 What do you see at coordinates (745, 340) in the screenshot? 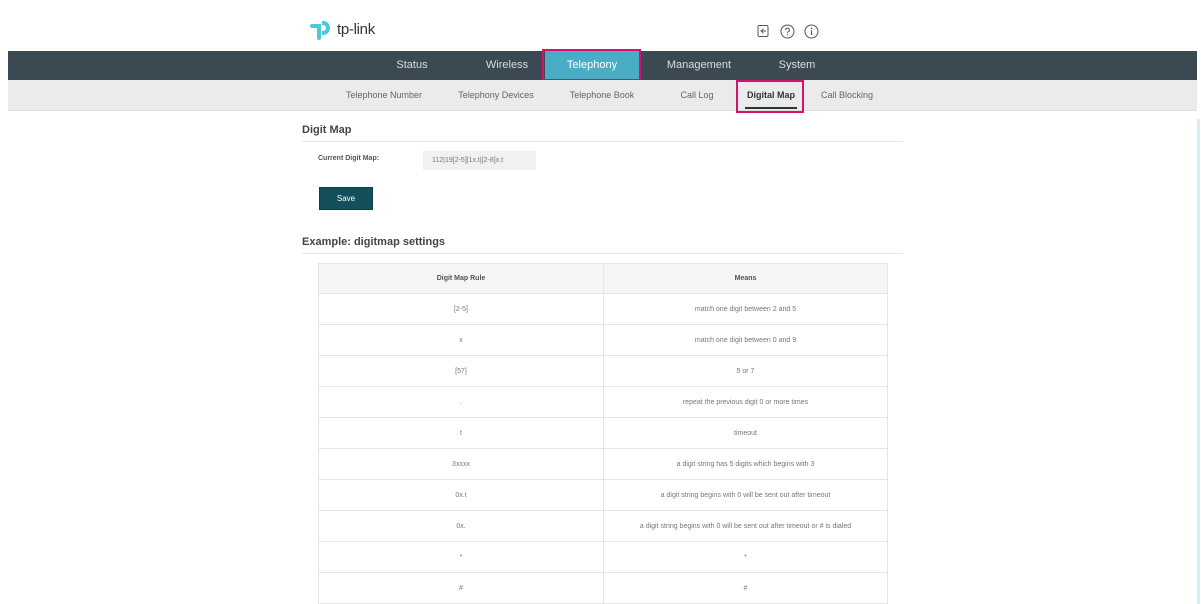
I see `means-cell: match one digit between 0 and 9` at bounding box center [745, 340].